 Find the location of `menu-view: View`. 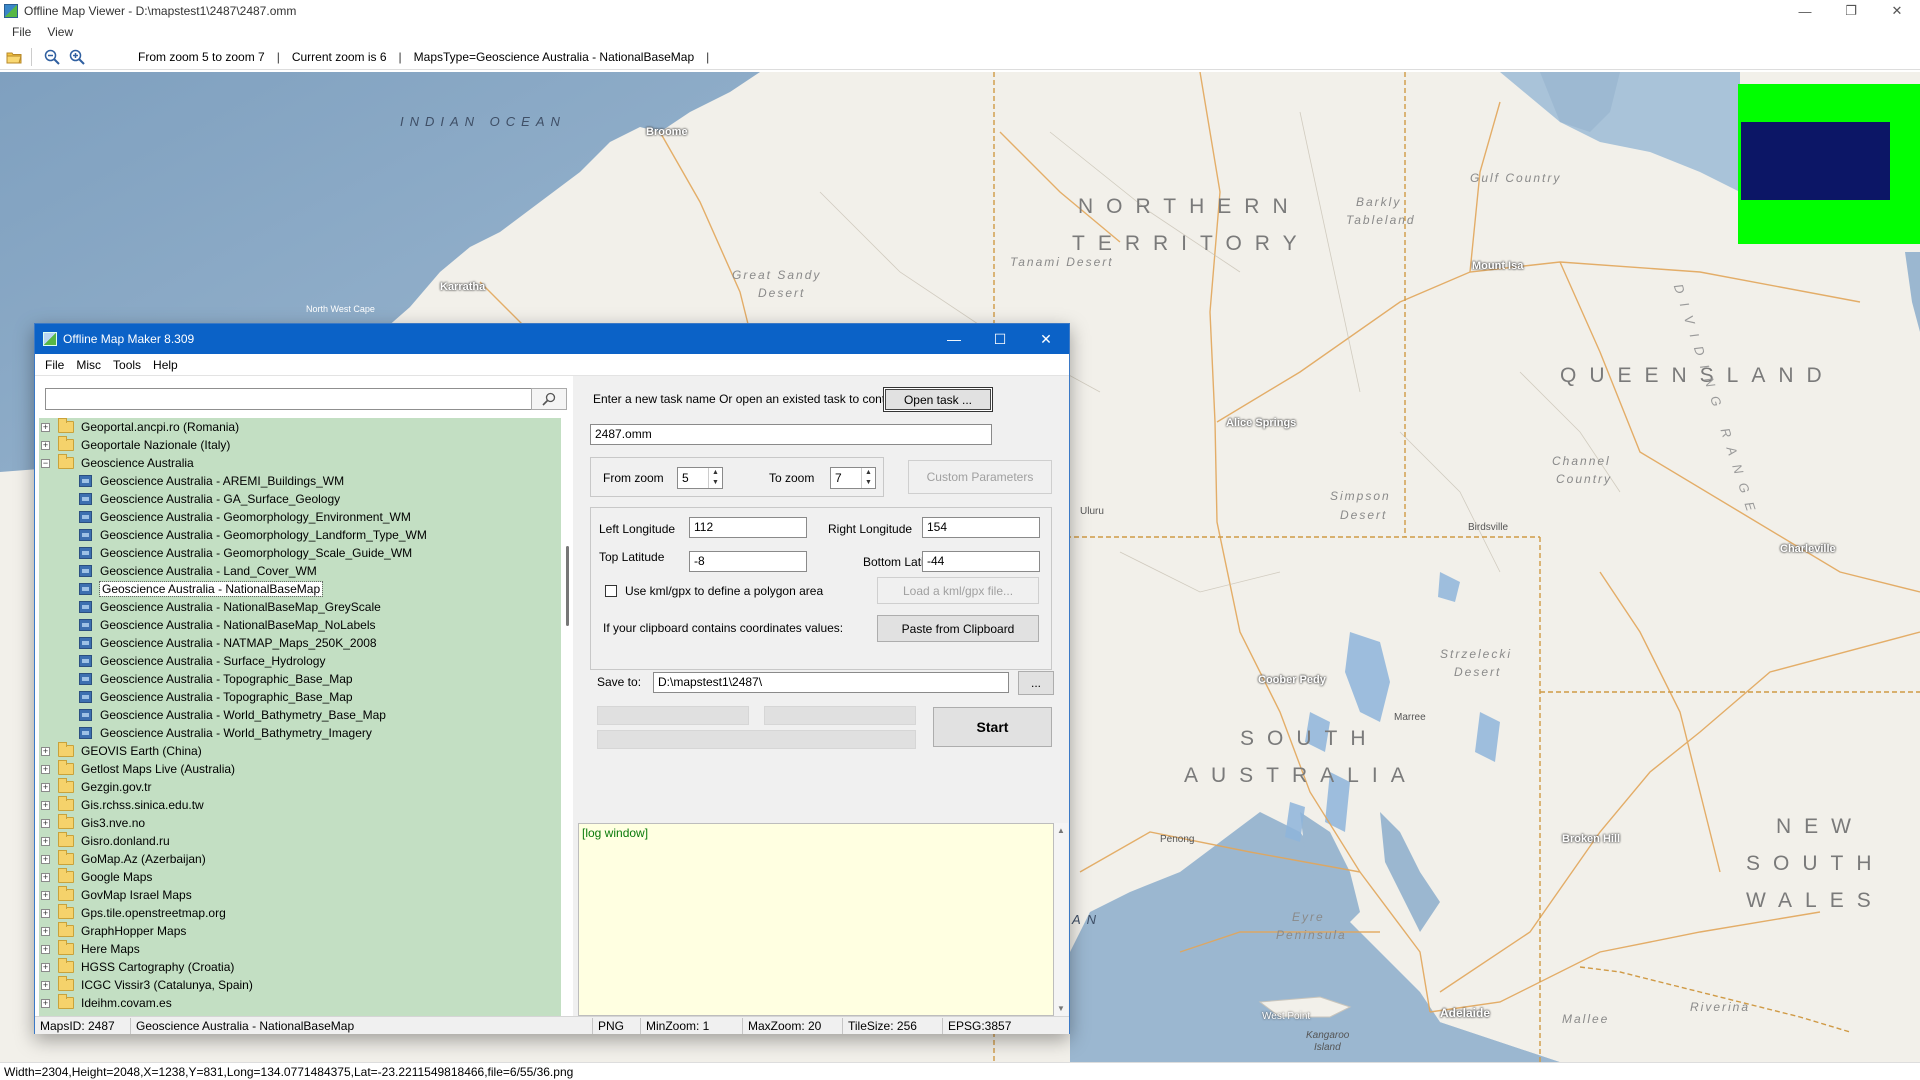

menu-view: View is located at coordinates (60, 32).